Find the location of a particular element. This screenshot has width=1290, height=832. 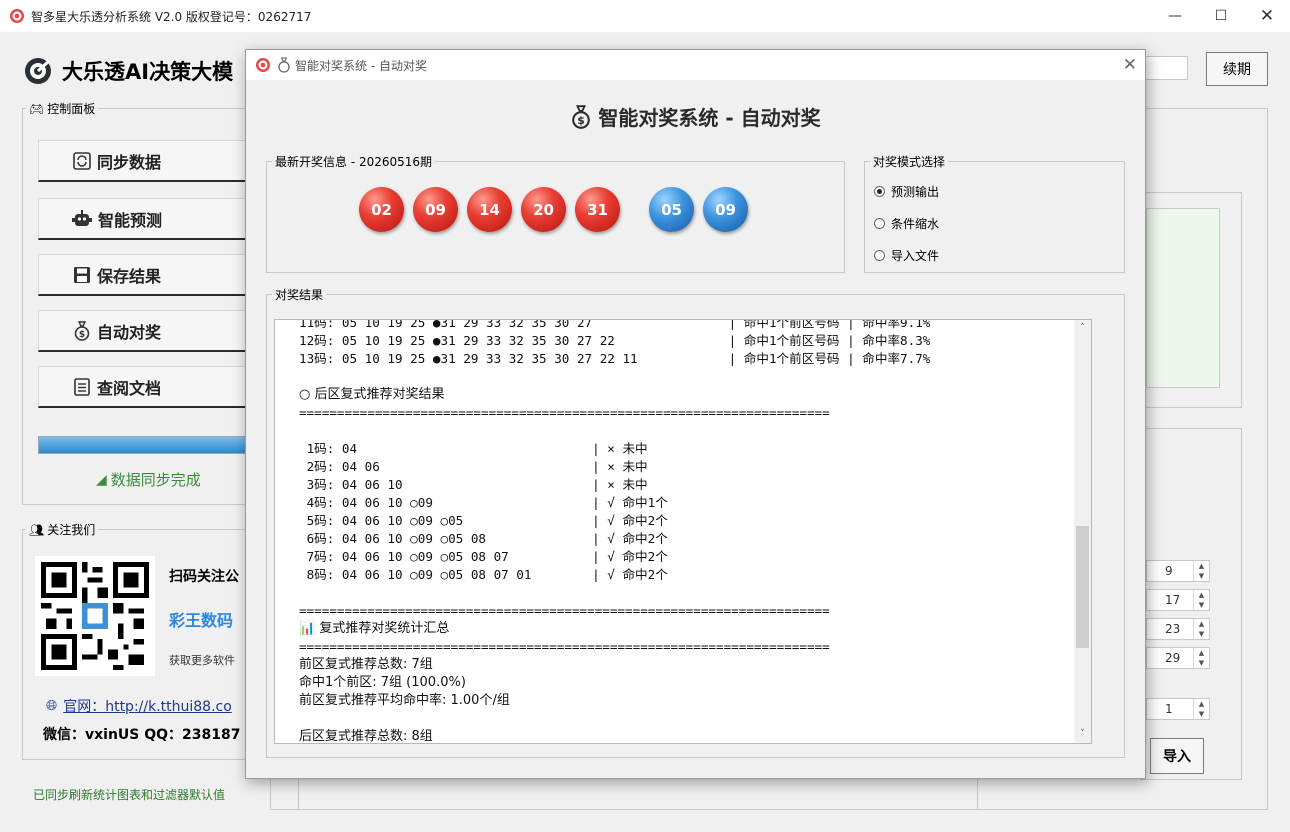

dialog-heading-text: 智能对奖系统 - 自动对奖 is located at coordinates (709, 118).